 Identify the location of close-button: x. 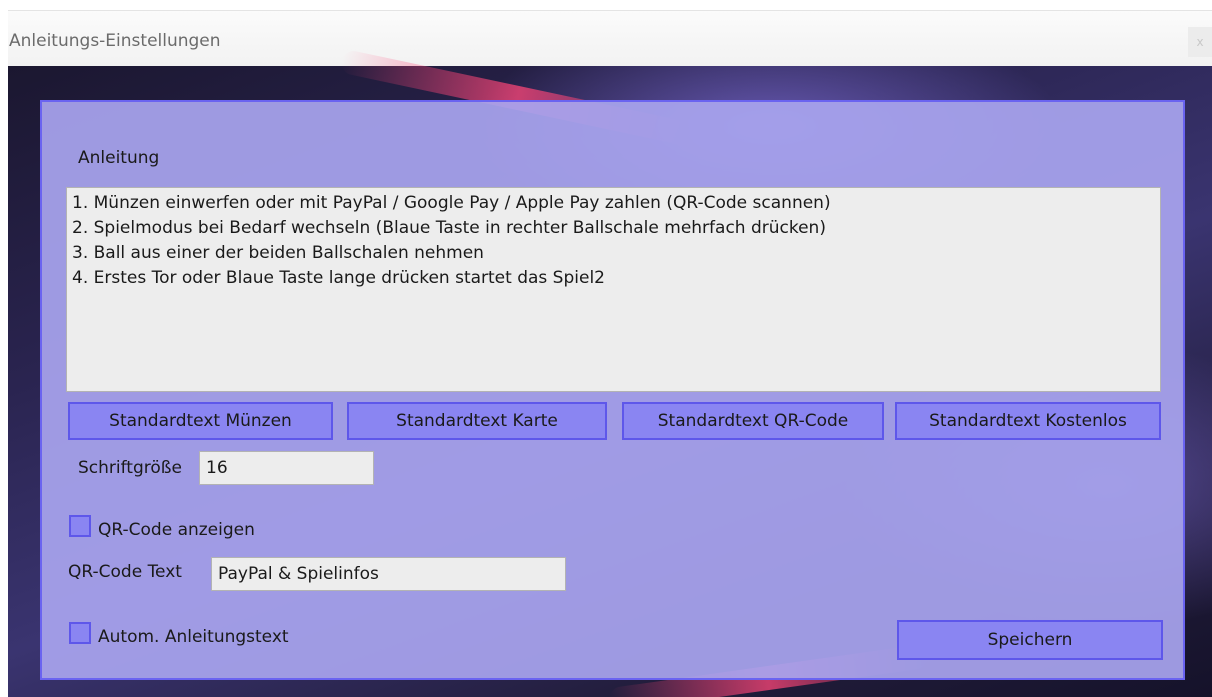
(1200, 42).